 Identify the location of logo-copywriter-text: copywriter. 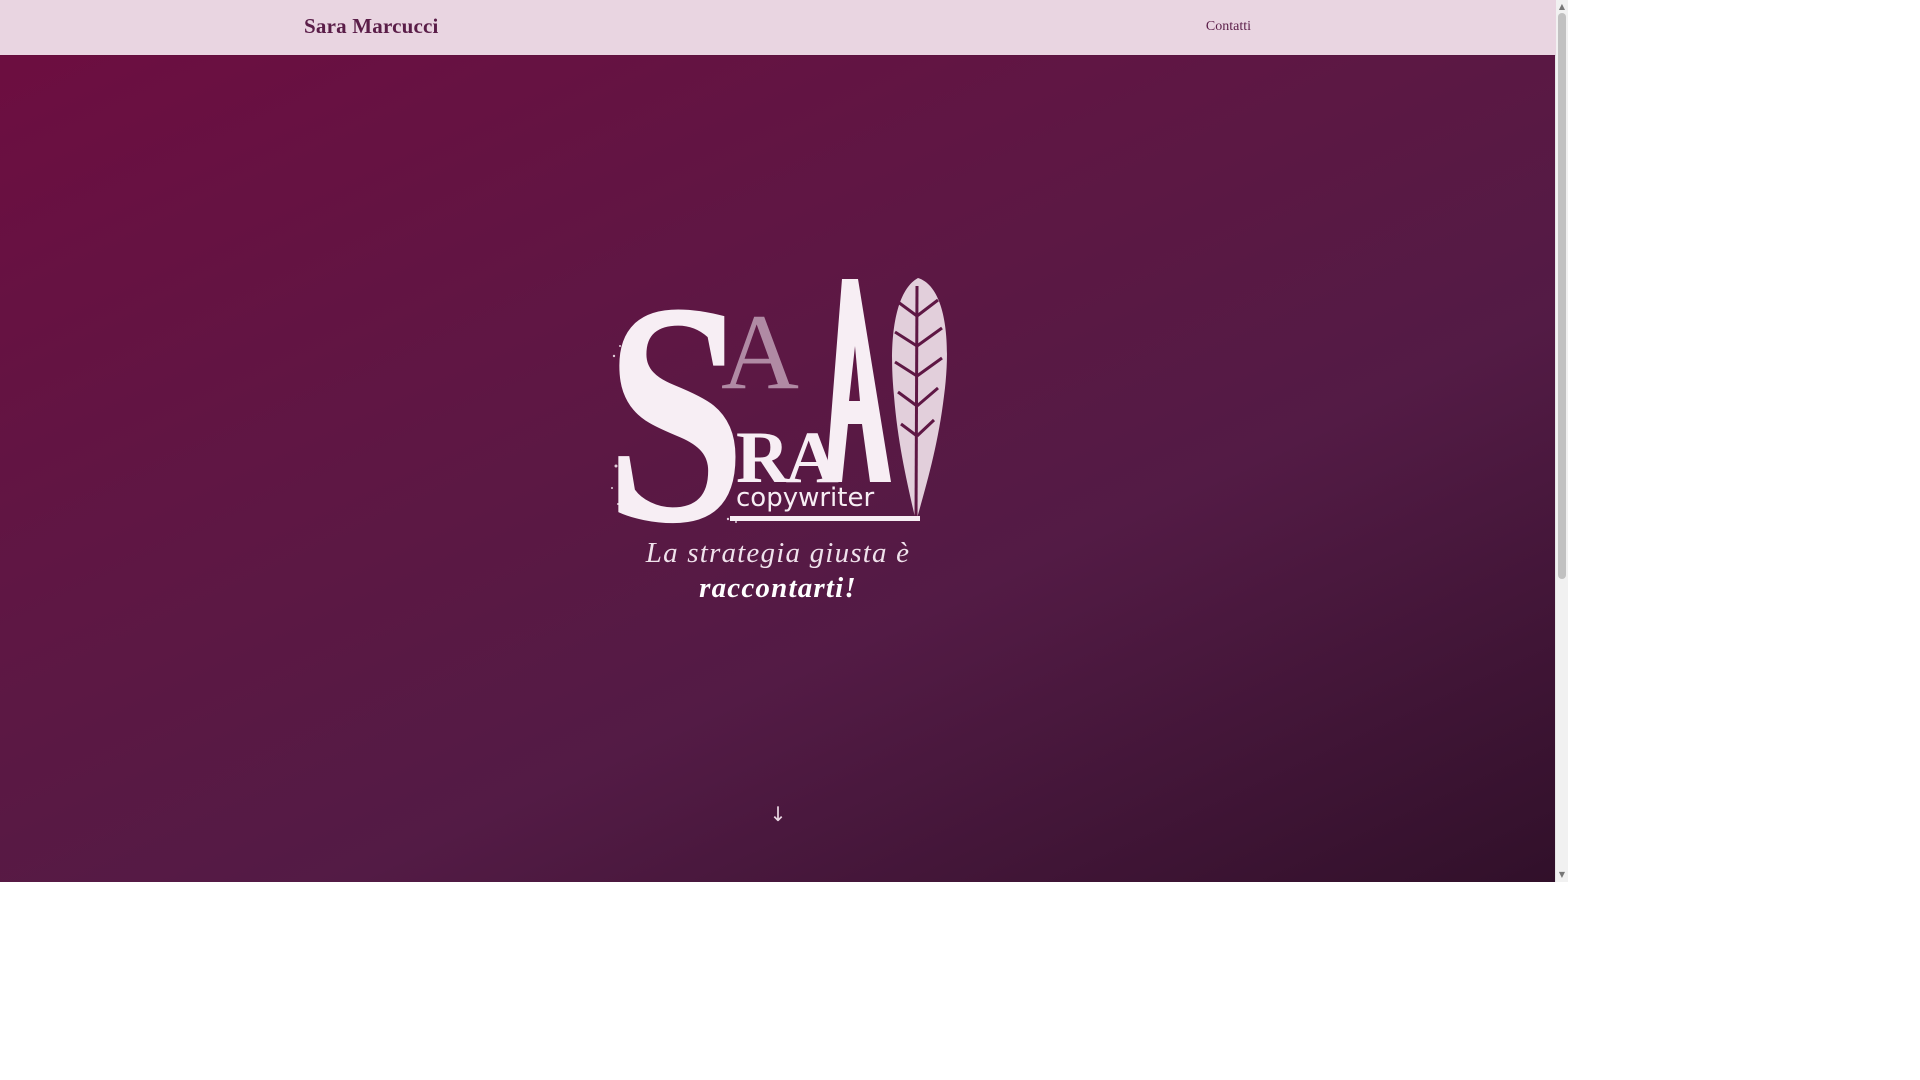
(805, 498).